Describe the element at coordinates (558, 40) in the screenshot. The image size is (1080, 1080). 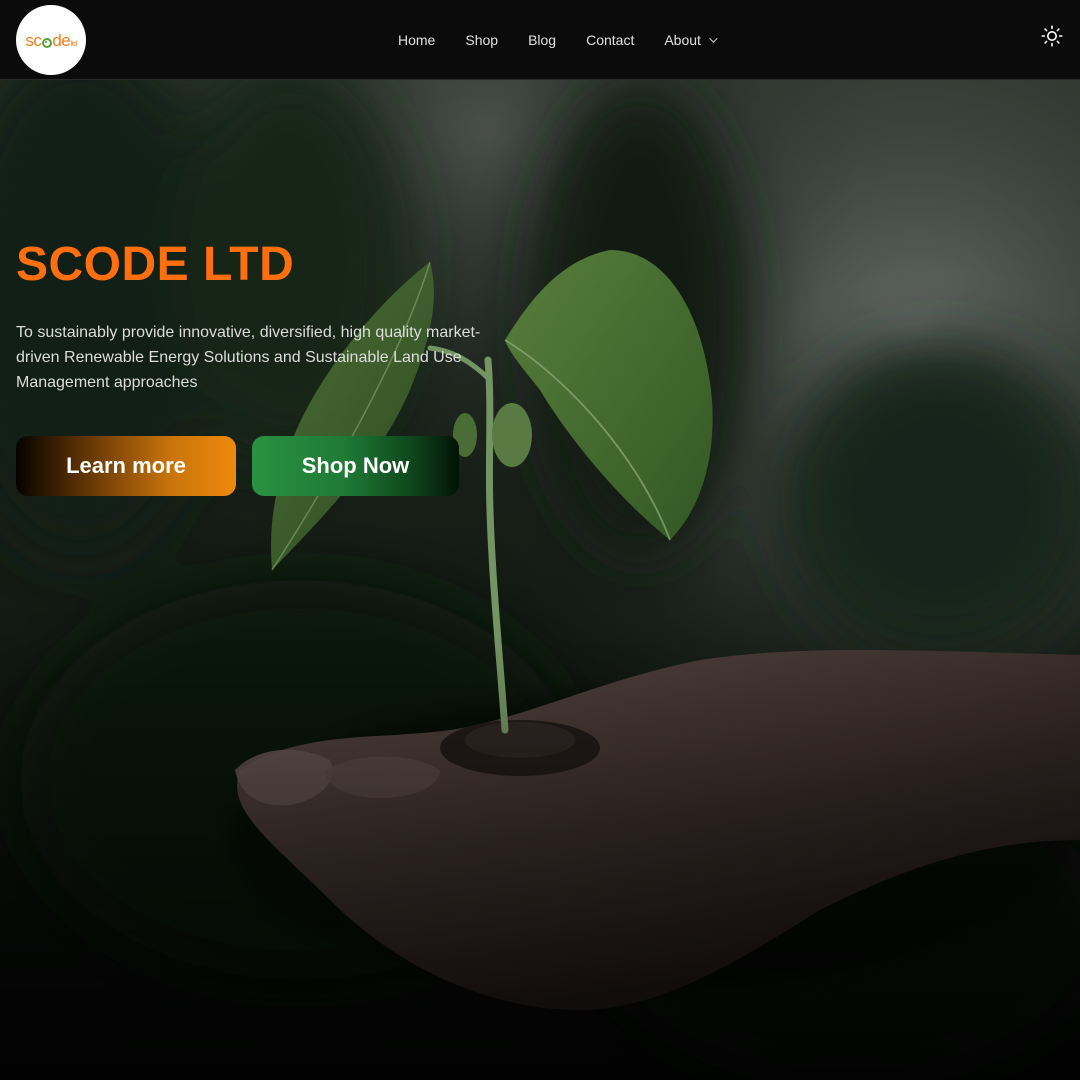
I see `main-nav: Home Shop Blog Contact About` at that location.